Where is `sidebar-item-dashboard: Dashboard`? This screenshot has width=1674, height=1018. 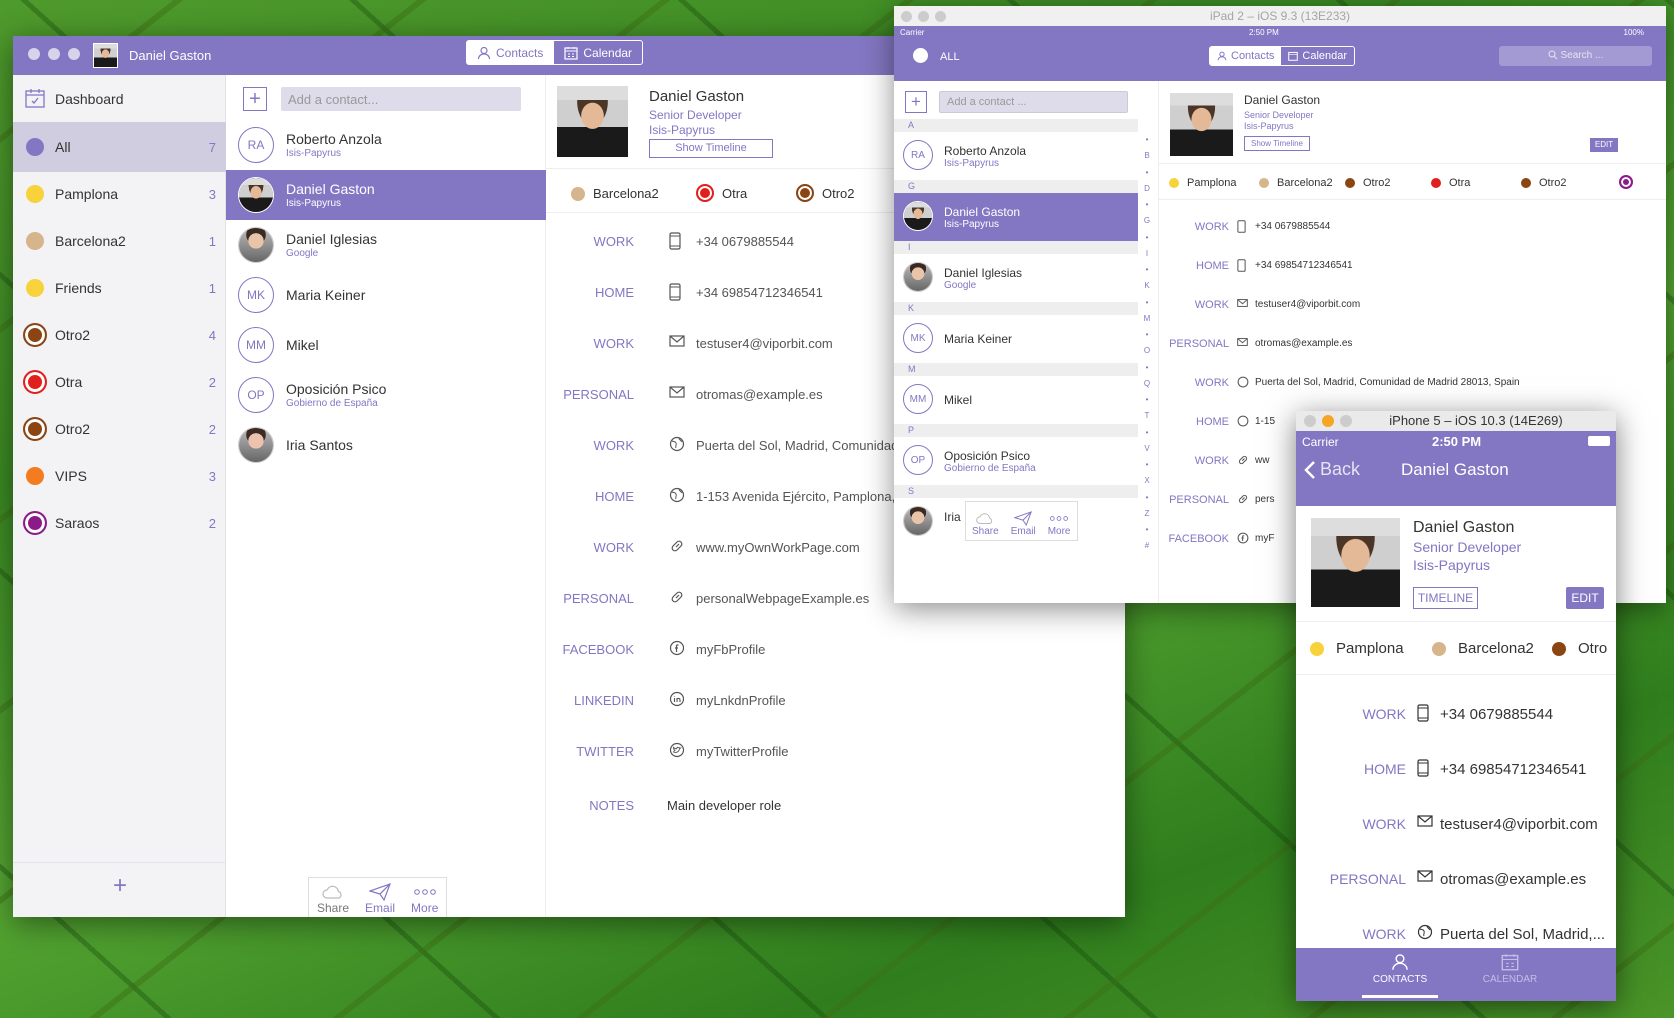 sidebar-item-dashboard: Dashboard is located at coordinates (119, 98).